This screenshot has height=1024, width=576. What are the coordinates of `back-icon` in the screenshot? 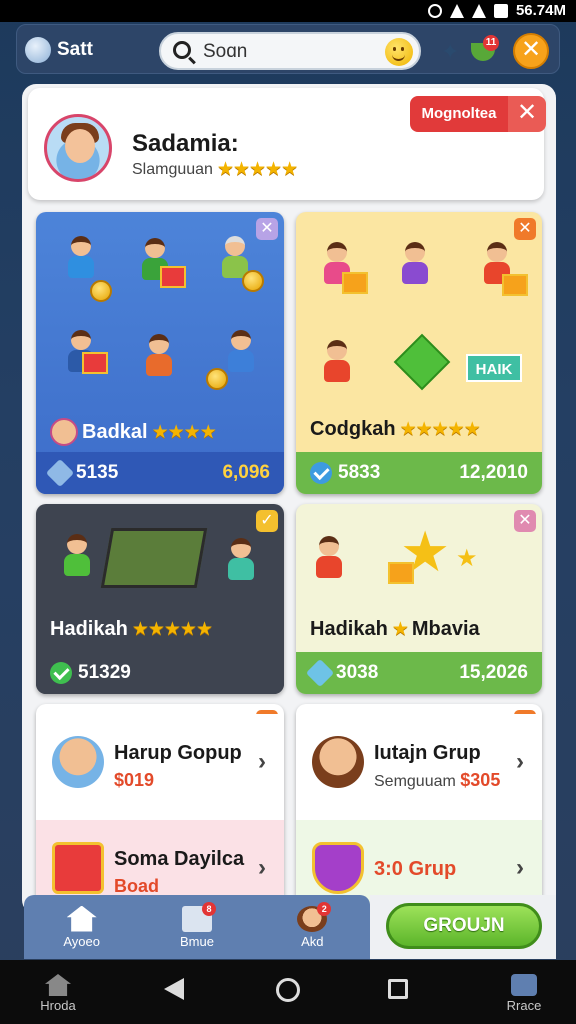 It's located at (174, 989).